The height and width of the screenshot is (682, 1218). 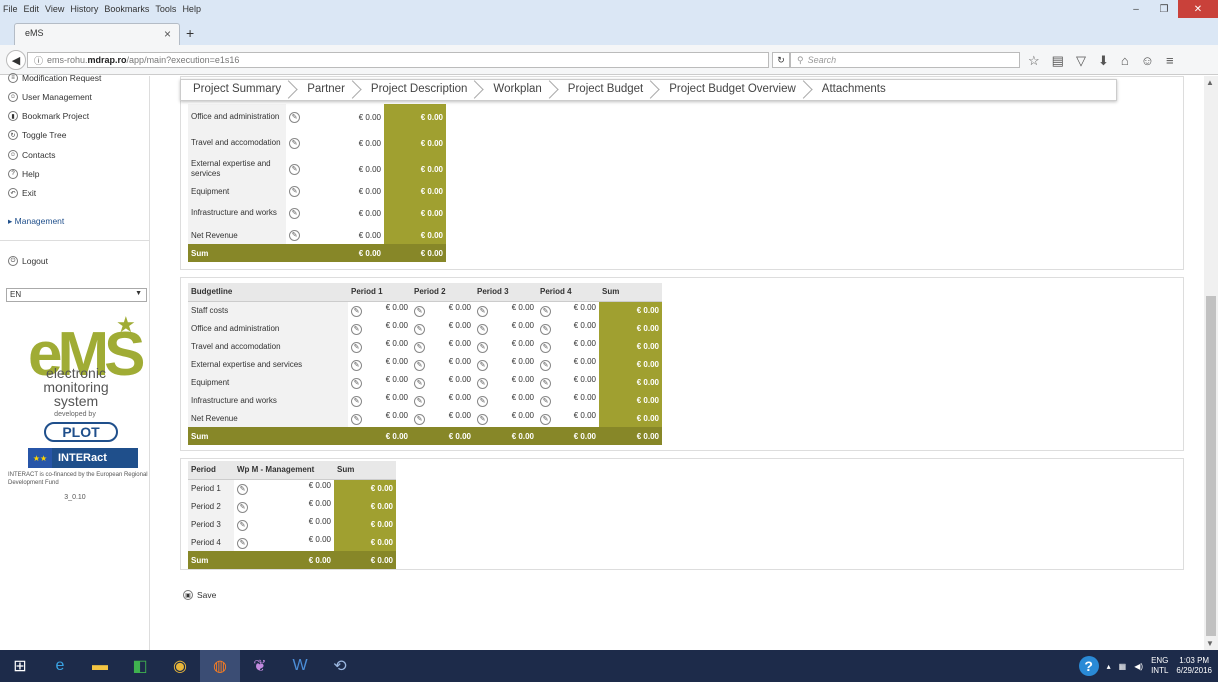 What do you see at coordinates (1211, 466) in the screenshot?
I see `scrollbar-thumb` at bounding box center [1211, 466].